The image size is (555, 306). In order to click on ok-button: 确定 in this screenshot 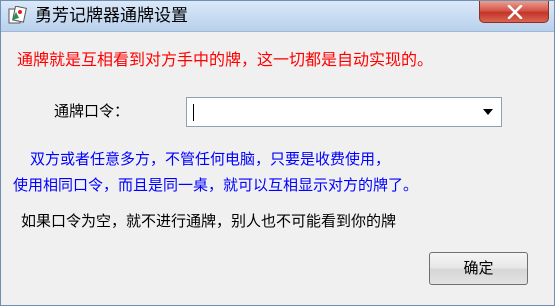, I will do `click(478, 268)`.